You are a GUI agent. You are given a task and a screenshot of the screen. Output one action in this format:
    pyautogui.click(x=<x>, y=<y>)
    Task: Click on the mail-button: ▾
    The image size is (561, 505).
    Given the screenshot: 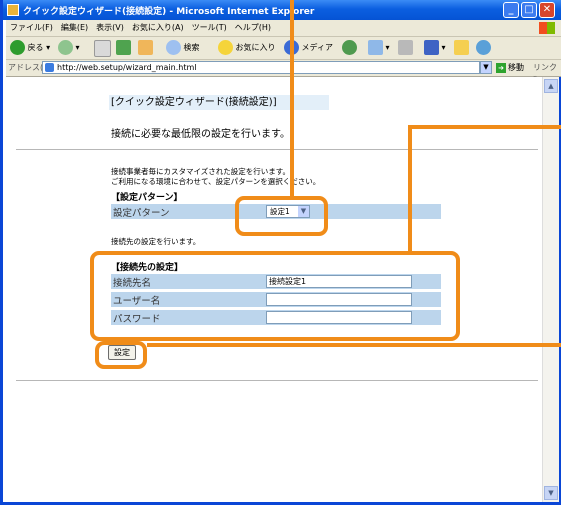 What is the action you would take?
    pyautogui.click(x=379, y=48)
    